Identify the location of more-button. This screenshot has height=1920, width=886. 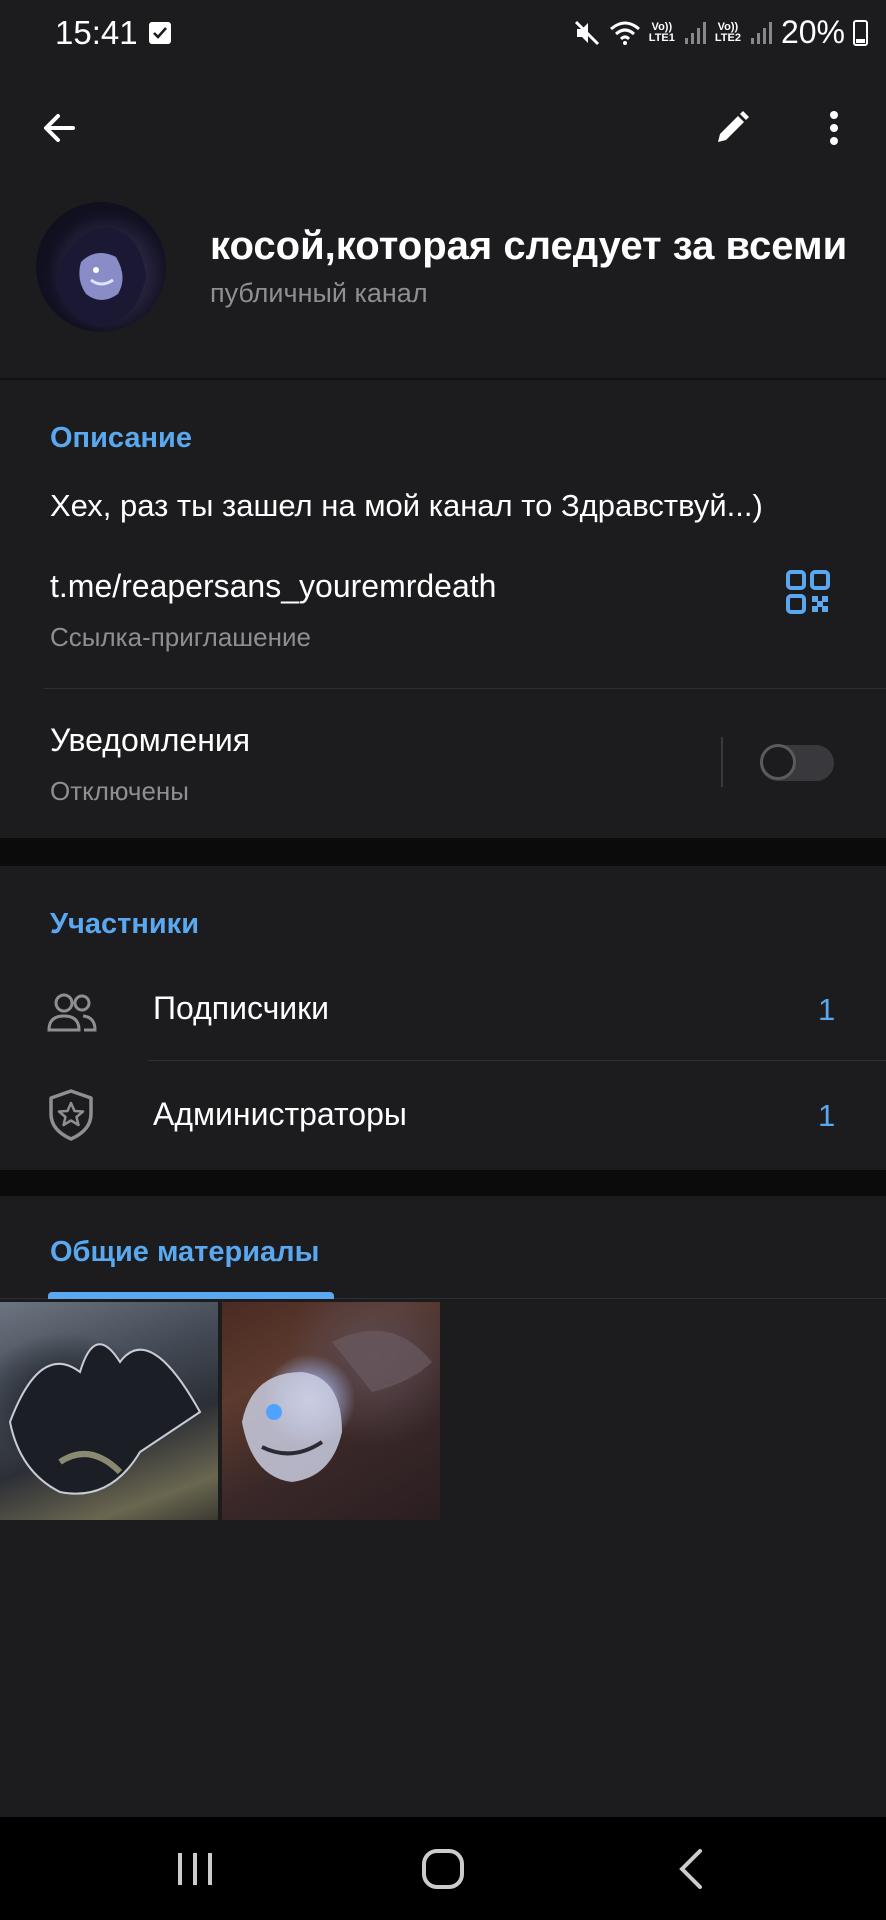
(834, 128).